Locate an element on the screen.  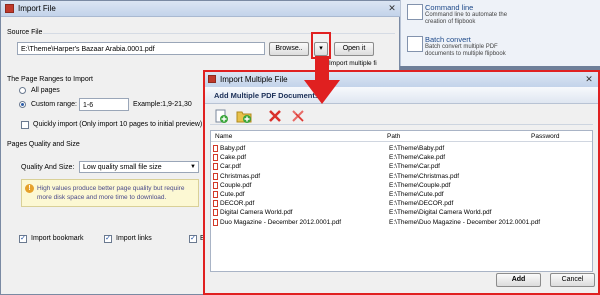
quality-select: Low quality small file size ▼ is located at coordinates (139, 167).